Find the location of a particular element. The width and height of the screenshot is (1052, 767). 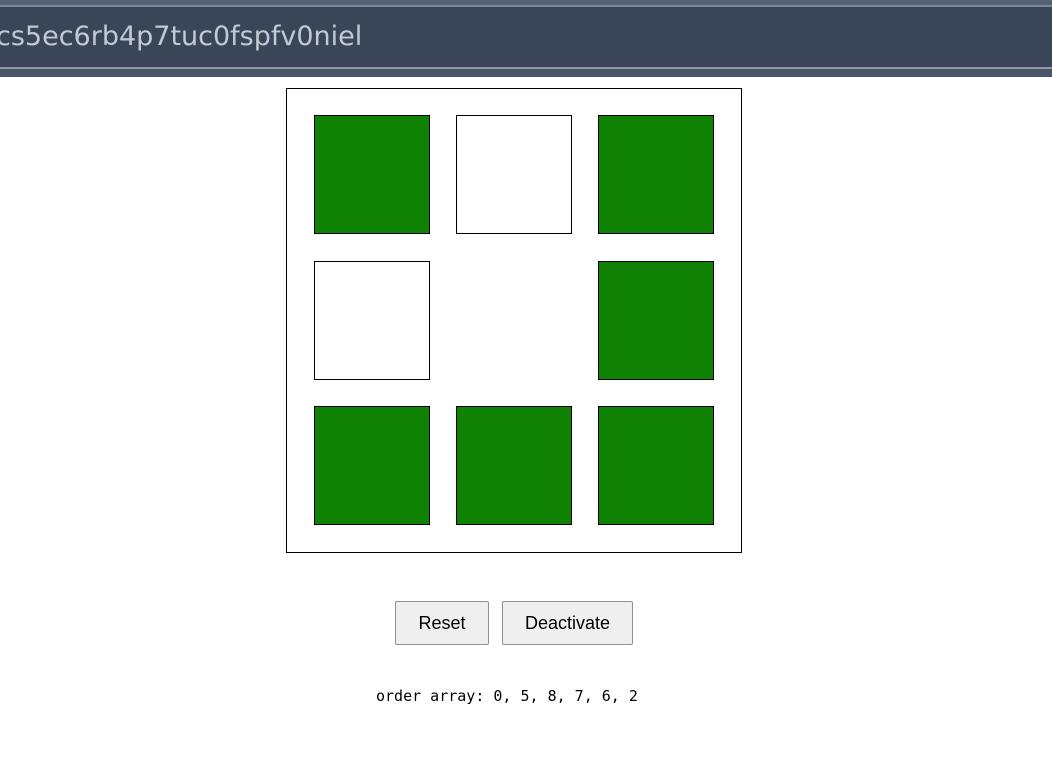

deactivate-button: Deactivate is located at coordinates (567, 623).